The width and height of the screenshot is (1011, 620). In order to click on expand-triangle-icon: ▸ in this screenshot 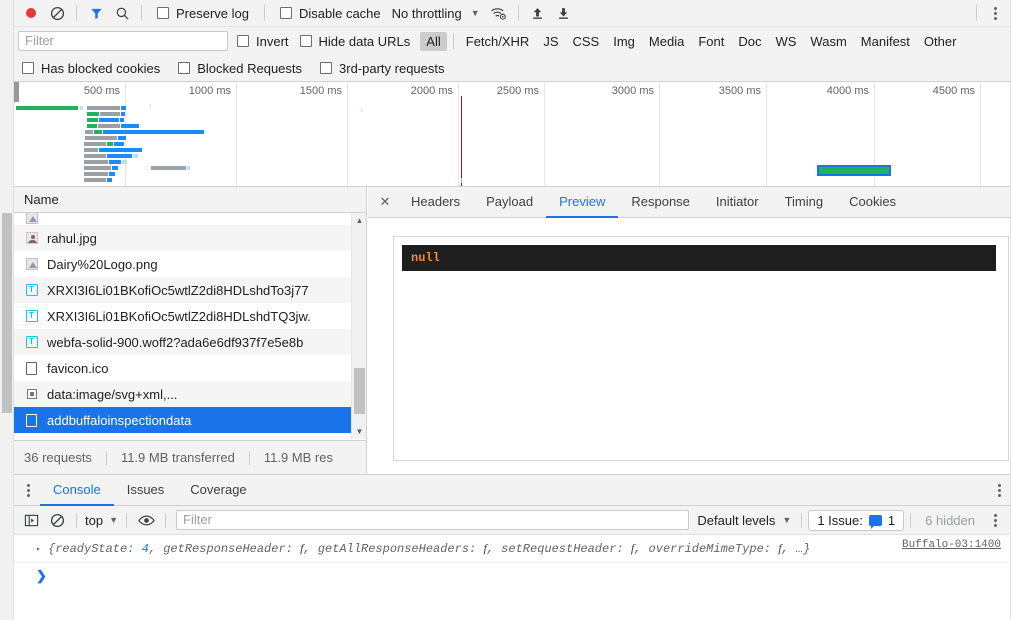, I will do `click(38, 549)`.